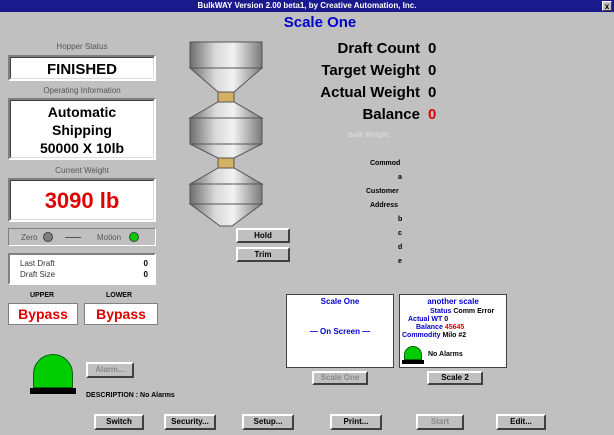 Image resolution: width=614 pixels, height=435 pixels. Describe the element at coordinates (82, 269) in the screenshot. I see `draft-info-box: Last Draft 0 Draft Size 0` at that location.